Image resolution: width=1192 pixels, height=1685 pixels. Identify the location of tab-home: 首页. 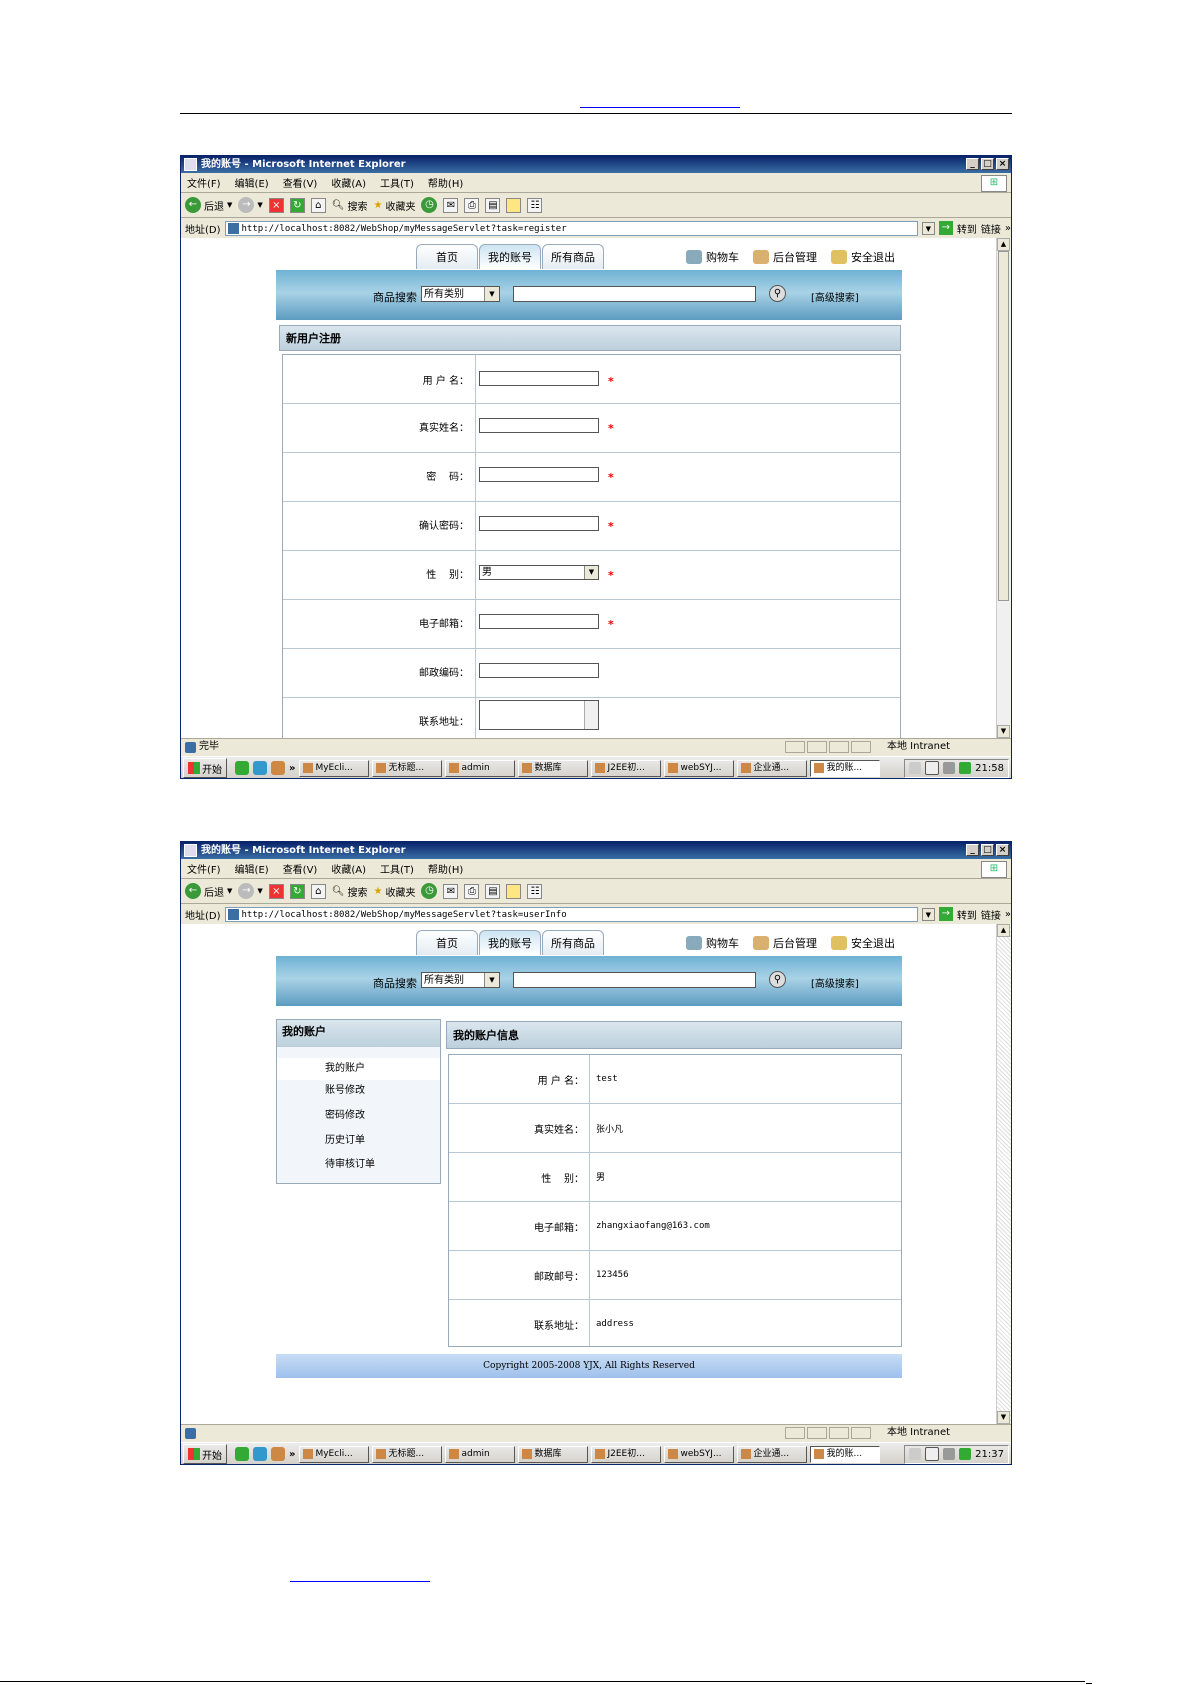
(447, 256).